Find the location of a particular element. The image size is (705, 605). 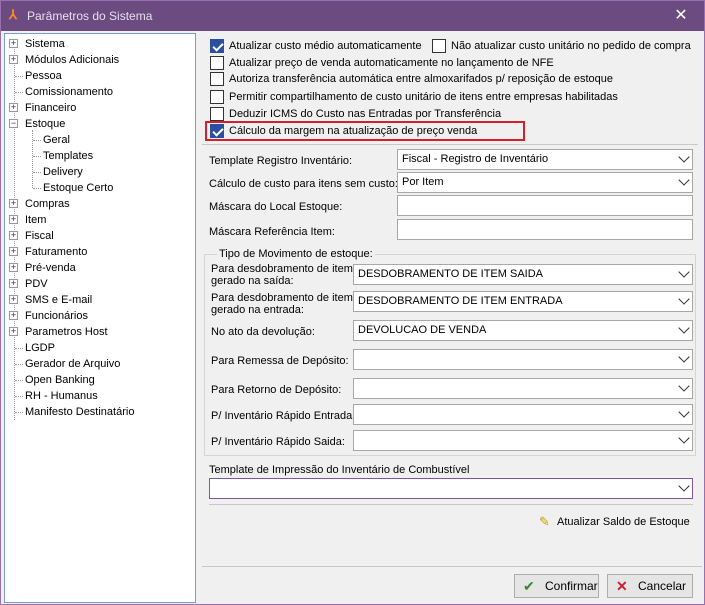

pencil-icon: ✎ is located at coordinates (544, 521).